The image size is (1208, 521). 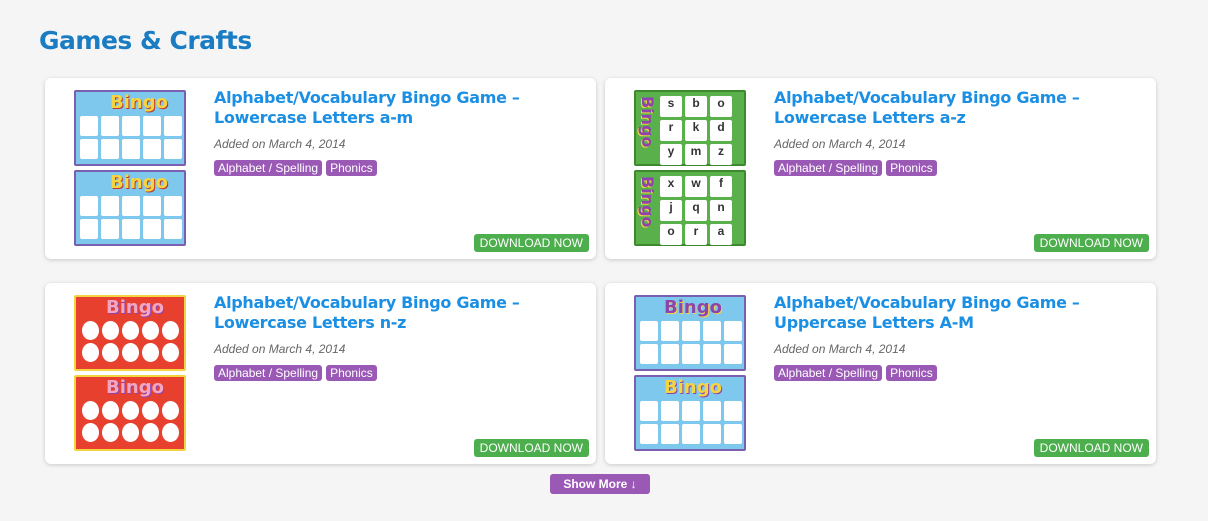 What do you see at coordinates (145, 40) in the screenshot?
I see `section-title: Games & Crafts` at bounding box center [145, 40].